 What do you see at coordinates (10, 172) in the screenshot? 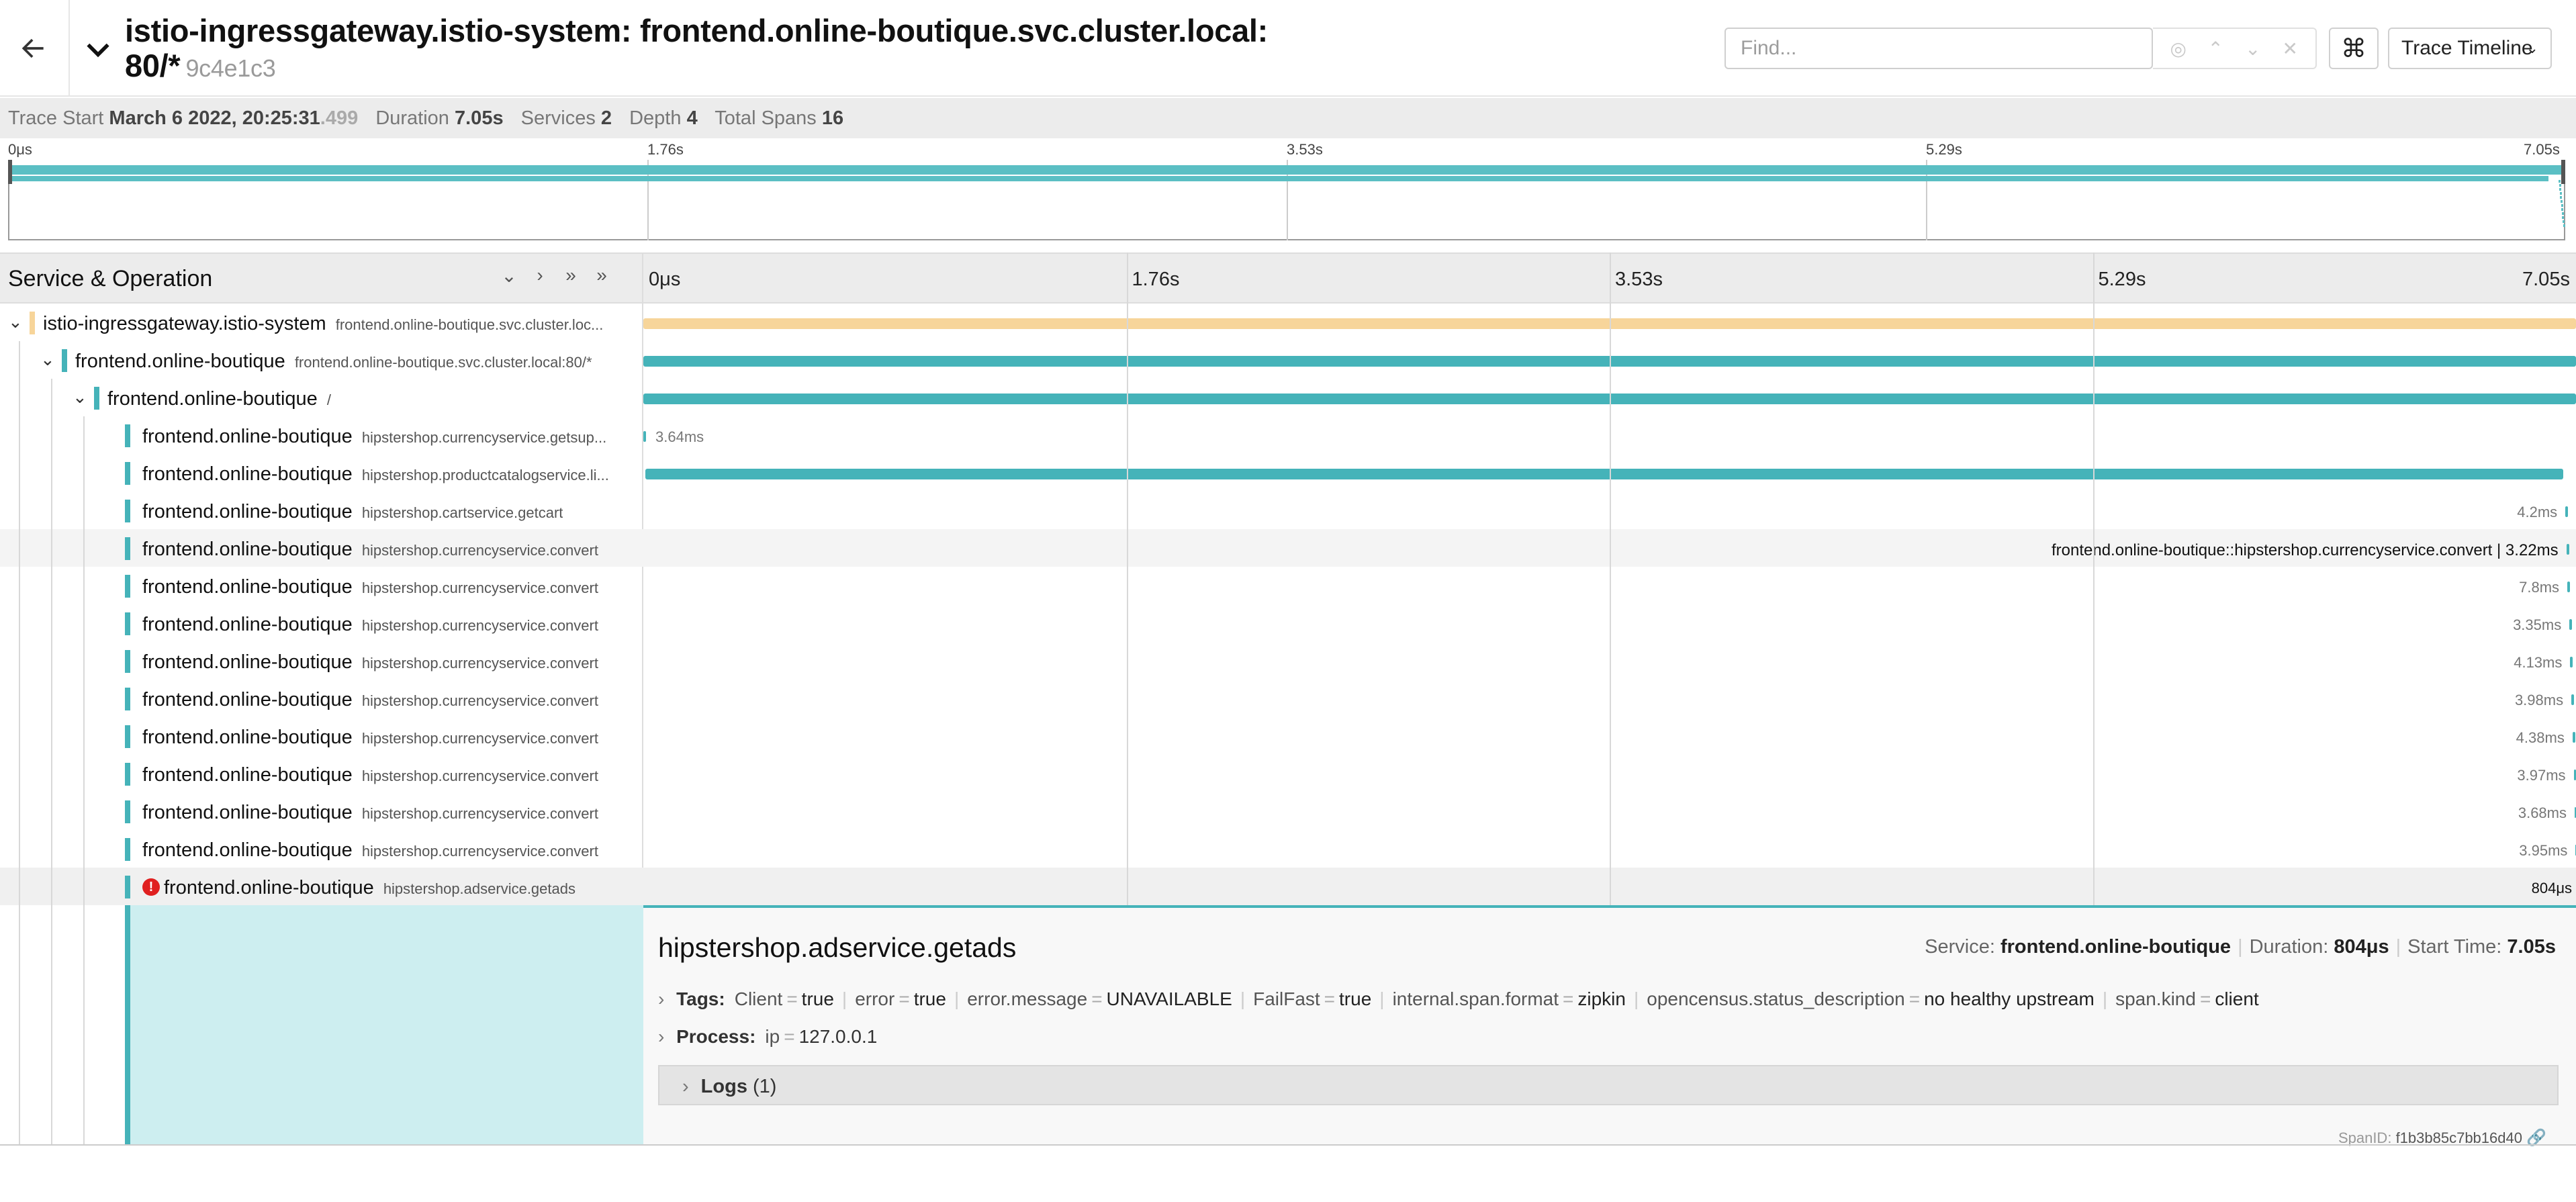
I see `minimap-handle-left` at bounding box center [10, 172].